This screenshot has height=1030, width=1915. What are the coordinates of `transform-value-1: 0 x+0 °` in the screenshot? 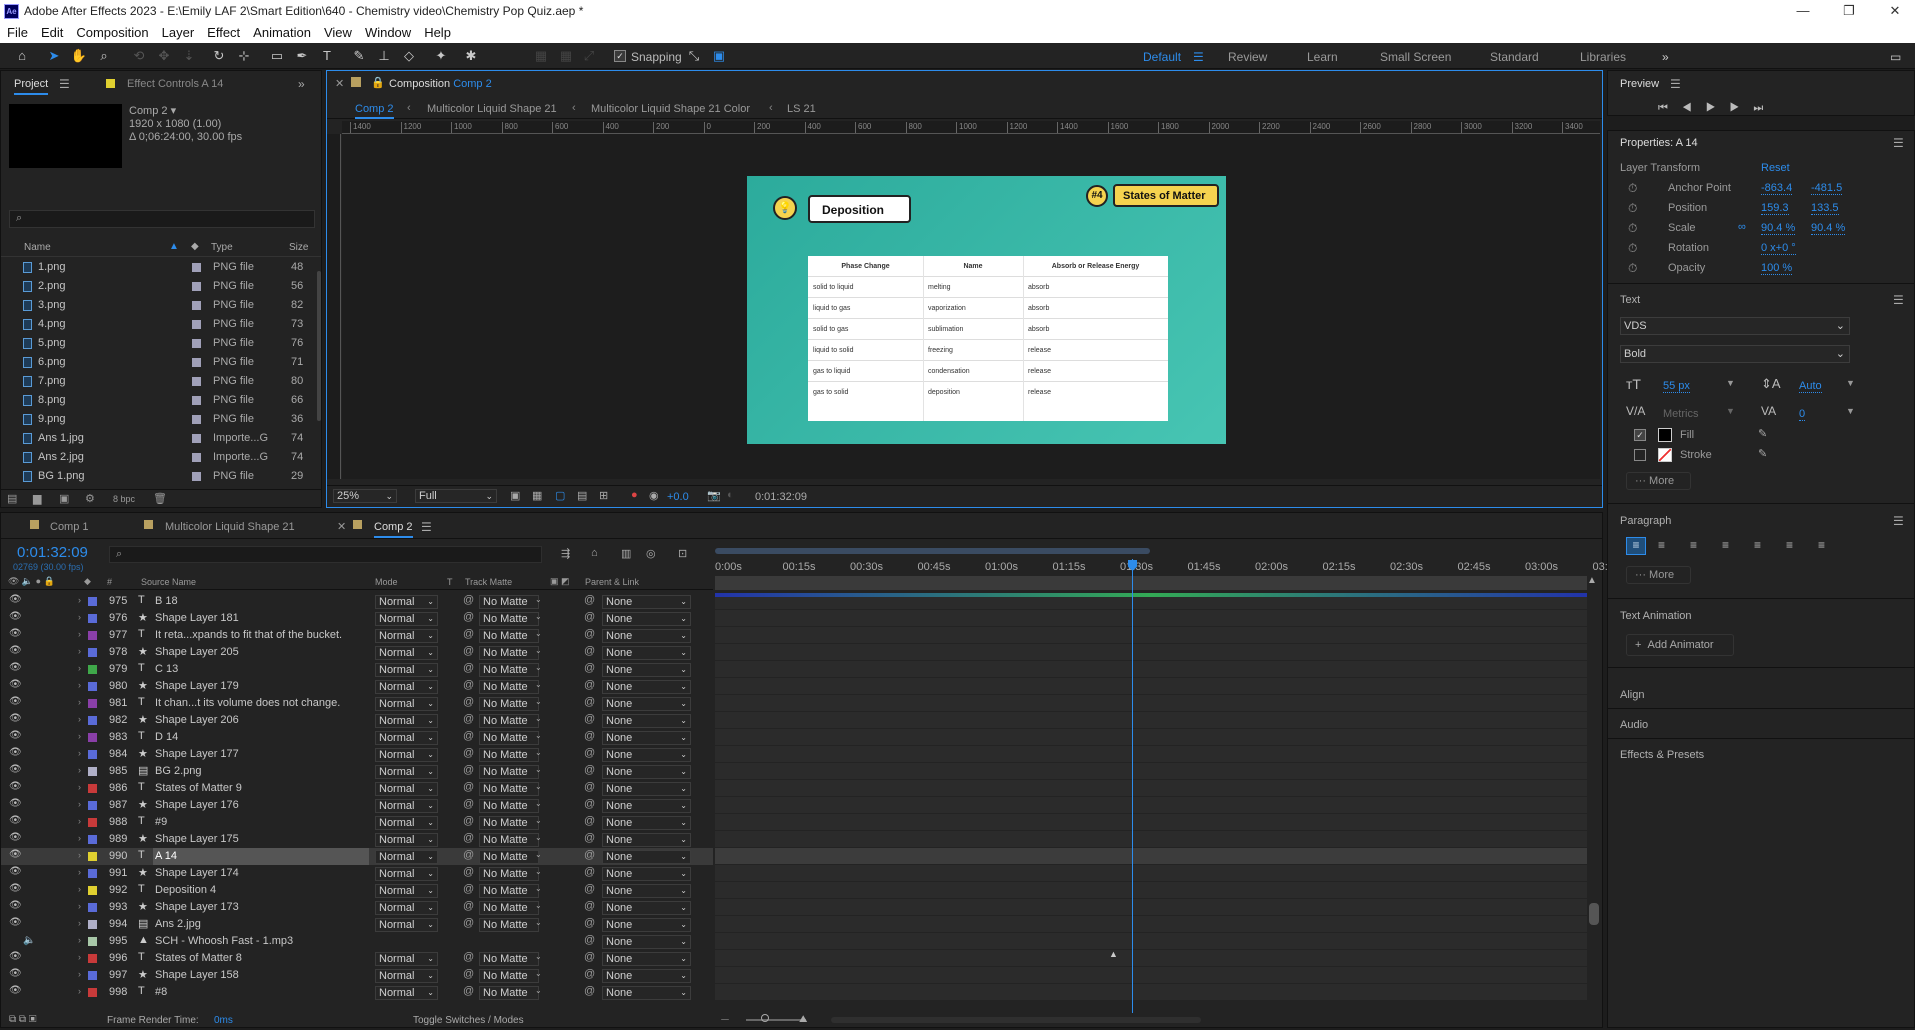 It's located at (1778, 248).